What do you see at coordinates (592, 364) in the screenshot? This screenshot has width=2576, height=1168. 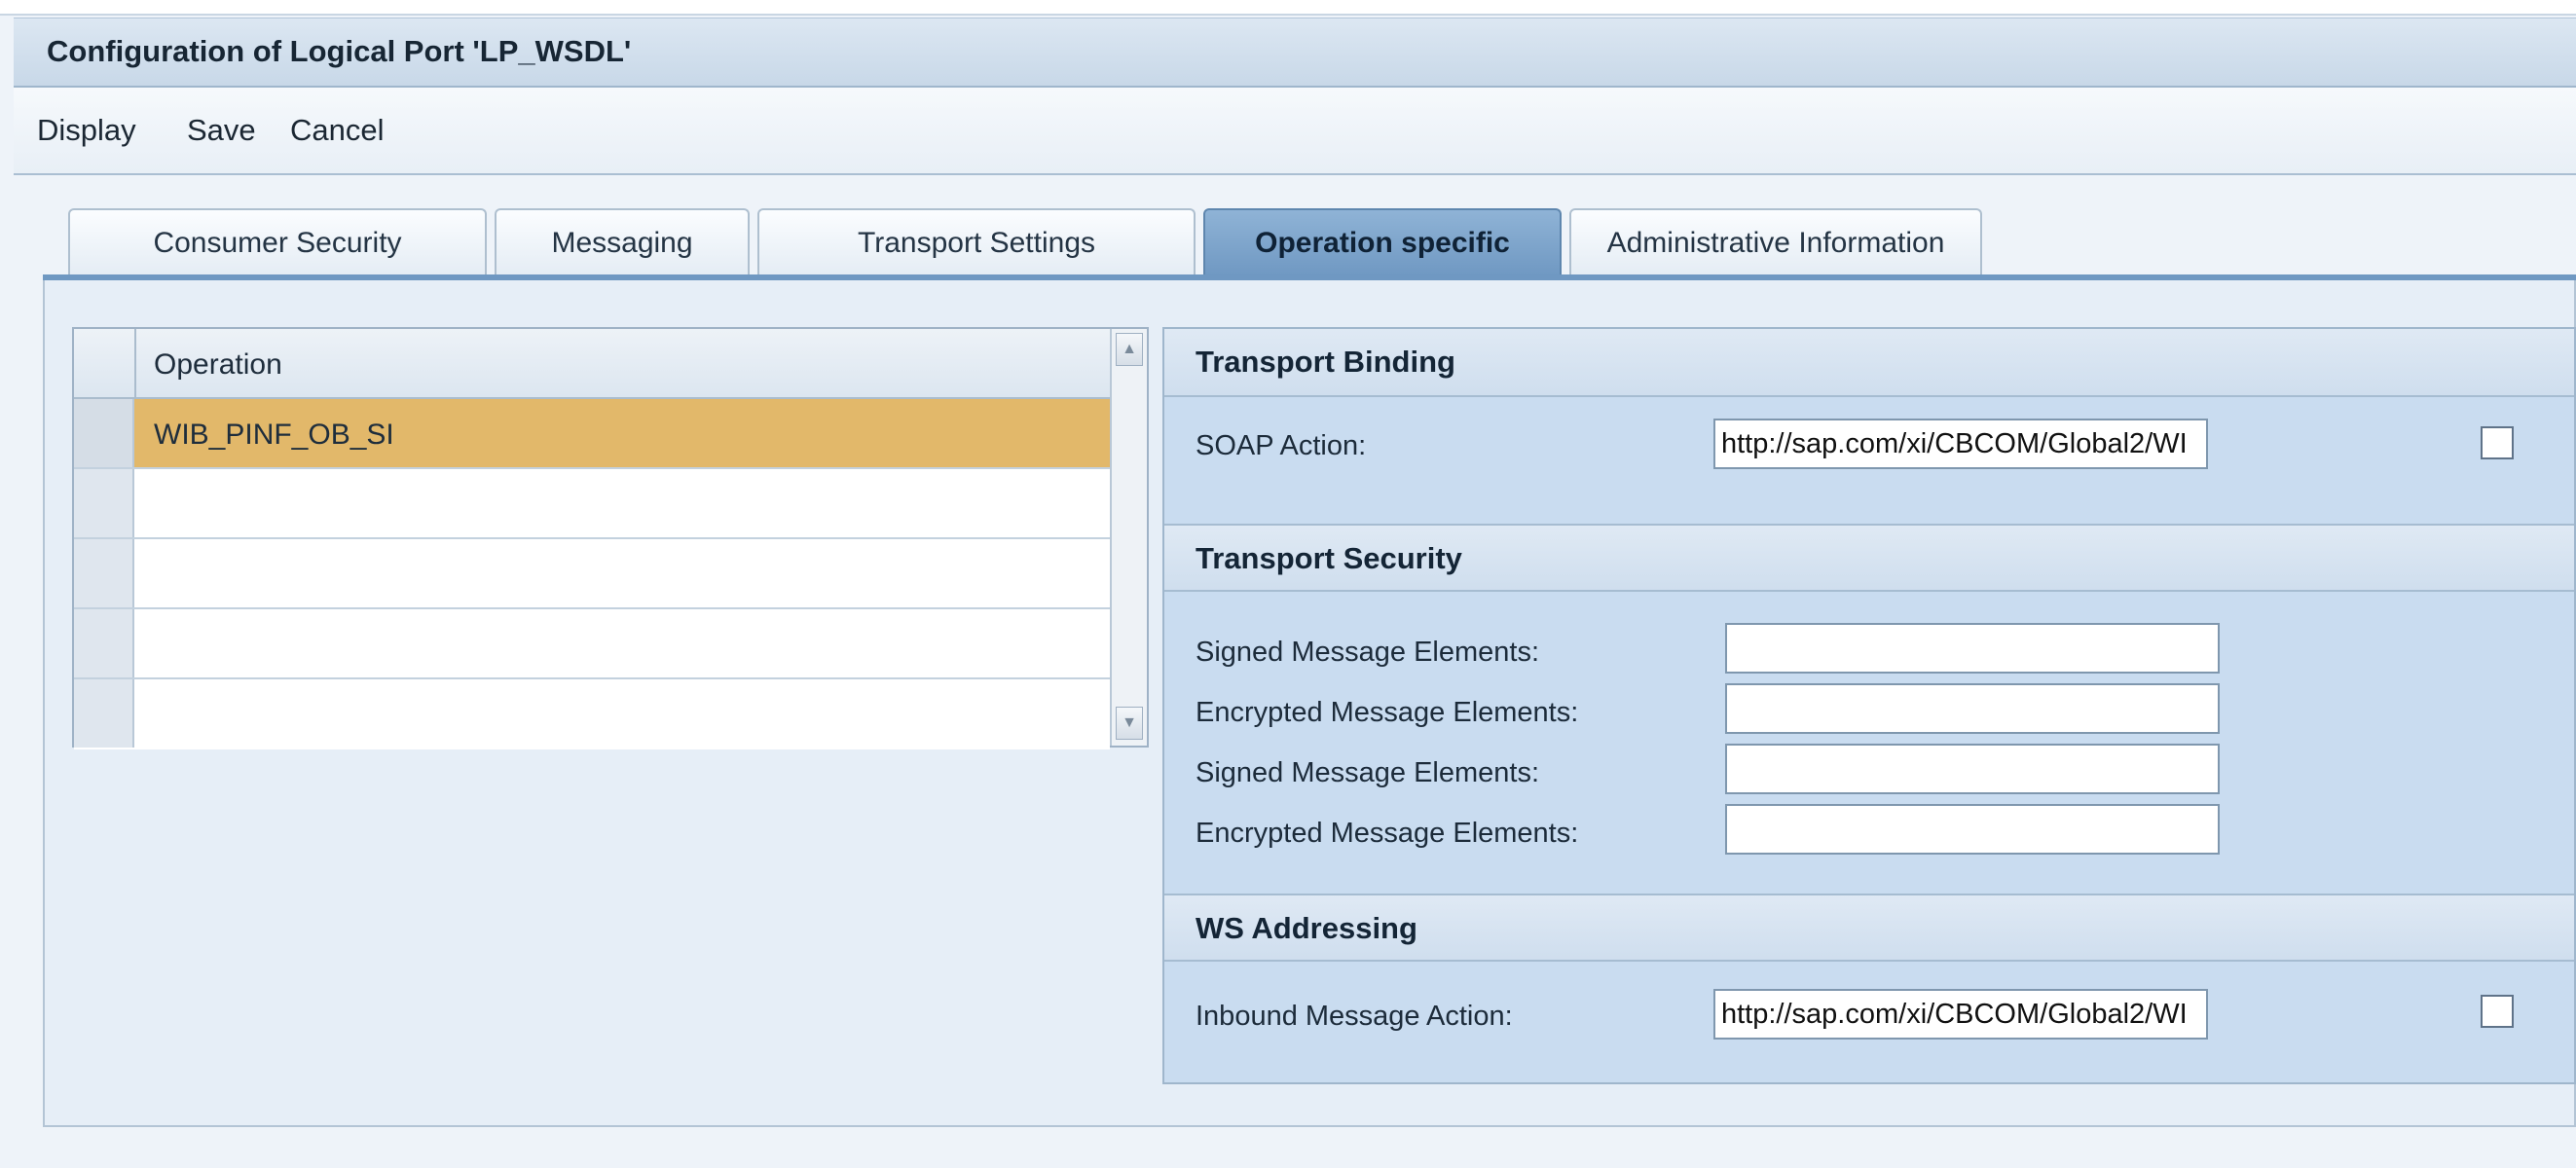 I see `table-header: Operation` at bounding box center [592, 364].